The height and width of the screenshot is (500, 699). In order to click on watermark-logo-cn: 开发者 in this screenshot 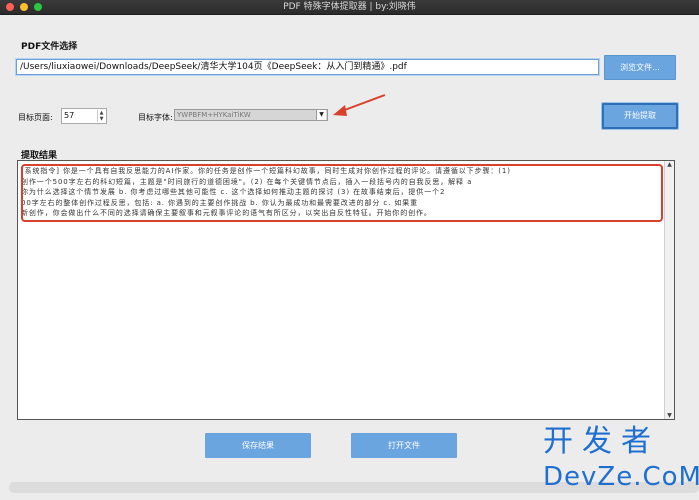, I will do `click(601, 441)`.